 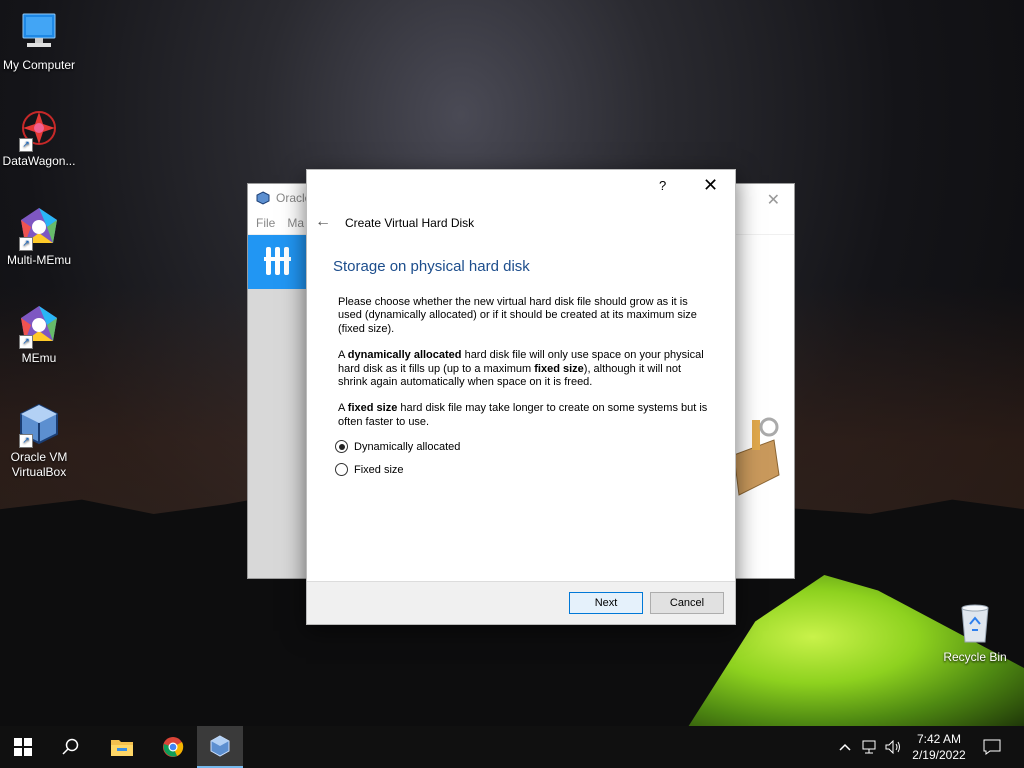 I want to click on desktop-icon-label: MEmu, so click(x=39, y=358).